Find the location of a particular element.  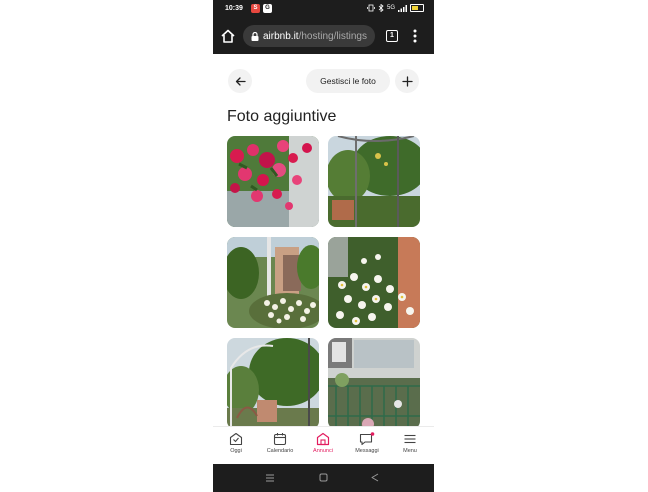

plus-icon is located at coordinates (407, 81).